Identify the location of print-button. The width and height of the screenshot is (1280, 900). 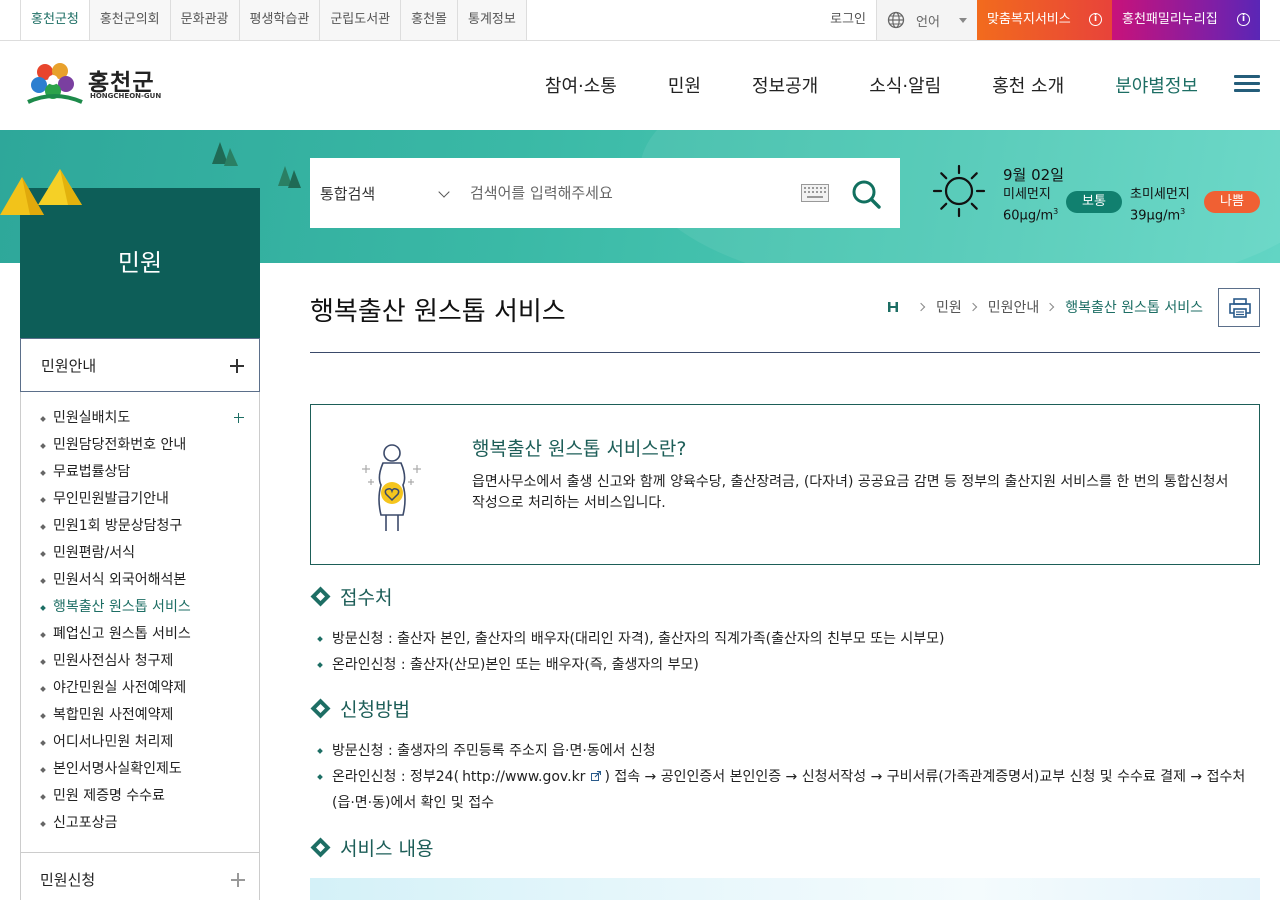
(1239, 307).